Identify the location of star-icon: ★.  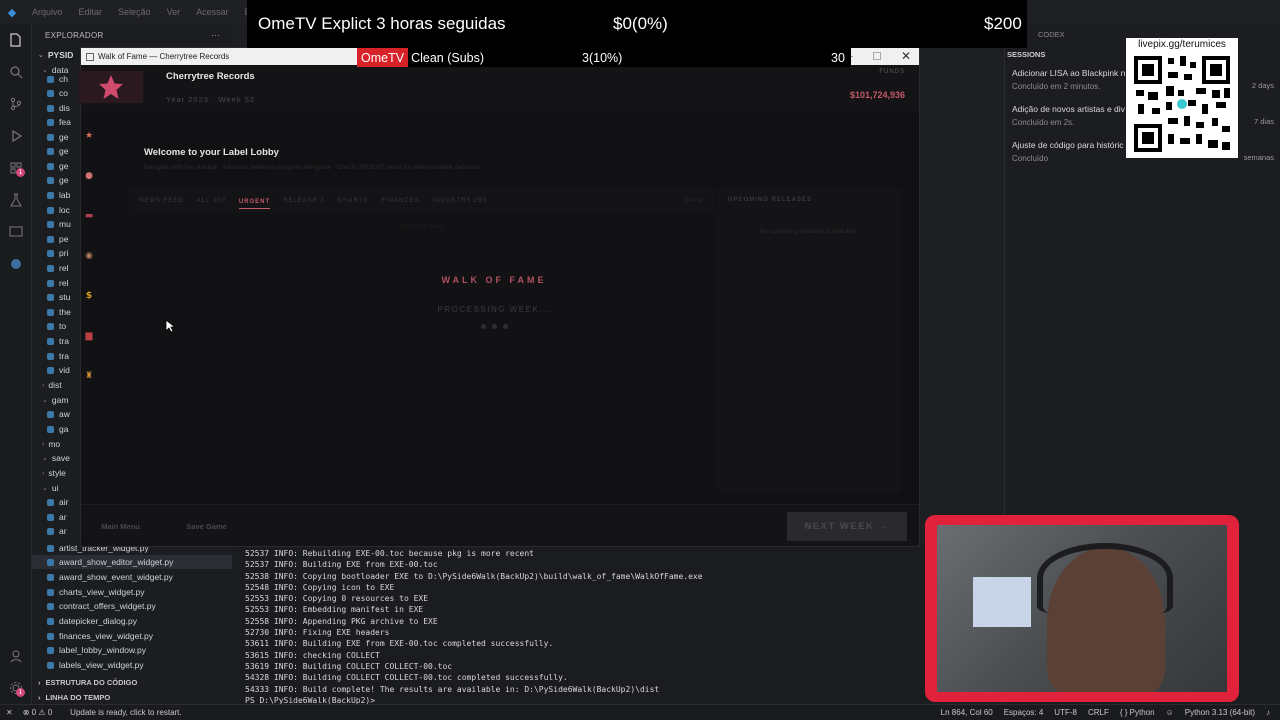
(89, 136).